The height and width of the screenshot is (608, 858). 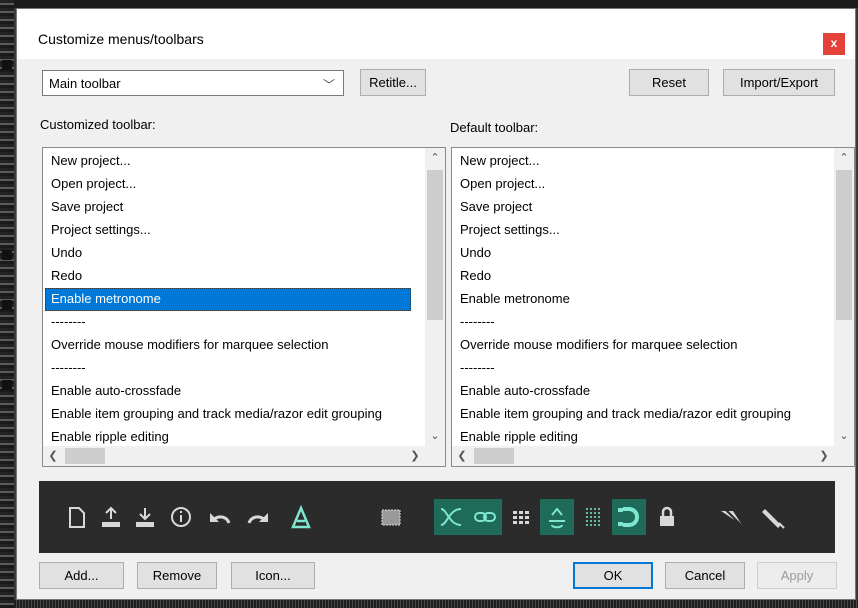 What do you see at coordinates (85, 83) in the screenshot?
I see `toolbar-select-value: Main toolbar` at bounding box center [85, 83].